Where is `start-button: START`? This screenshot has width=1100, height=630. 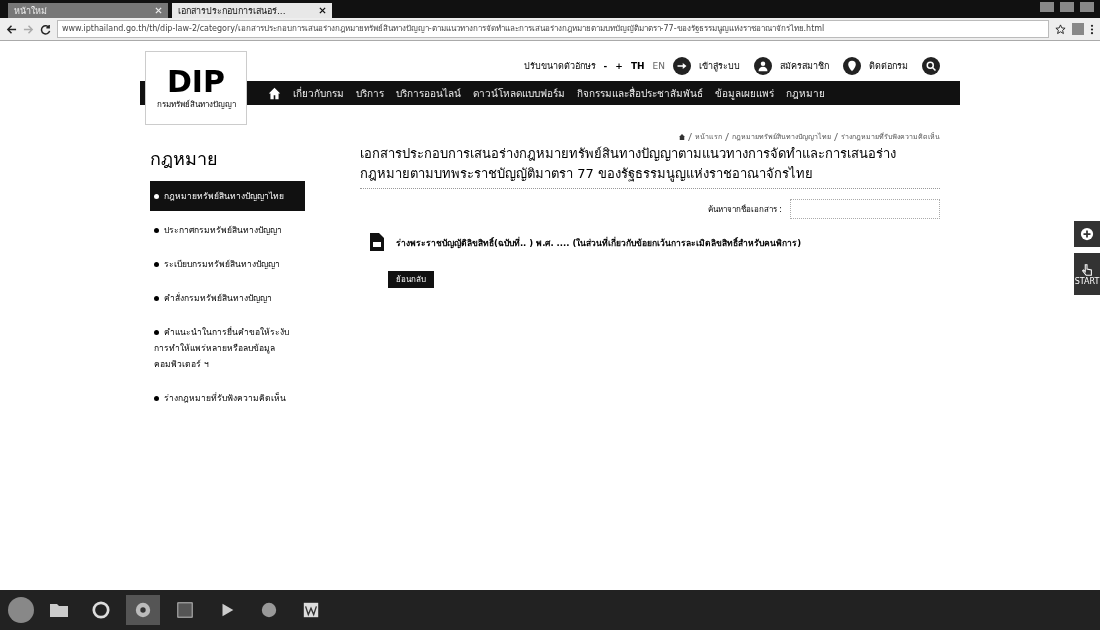
start-button: START is located at coordinates (1087, 274).